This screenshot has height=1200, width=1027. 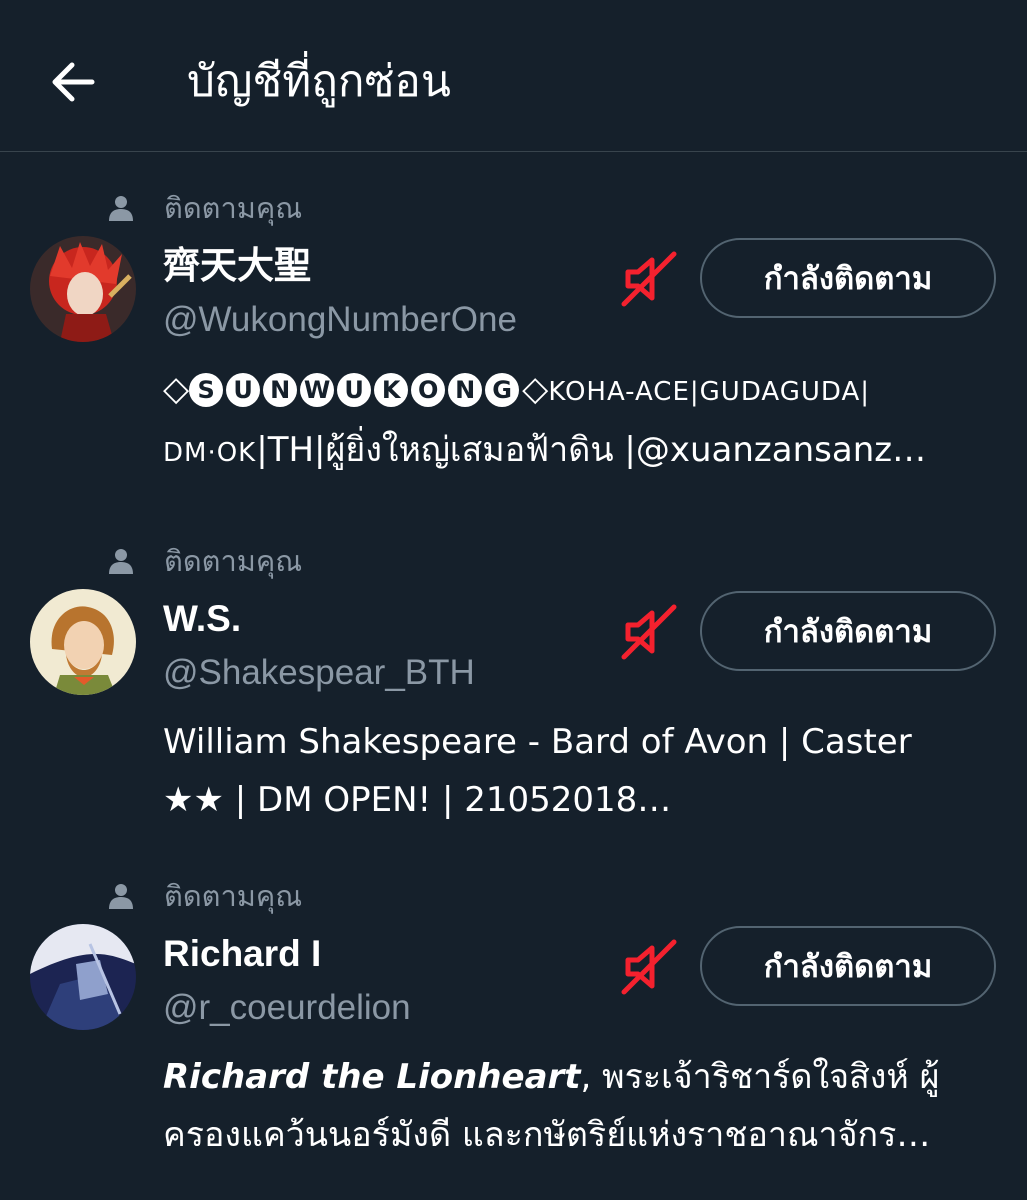 I want to click on back-button, so click(x=74, y=82).